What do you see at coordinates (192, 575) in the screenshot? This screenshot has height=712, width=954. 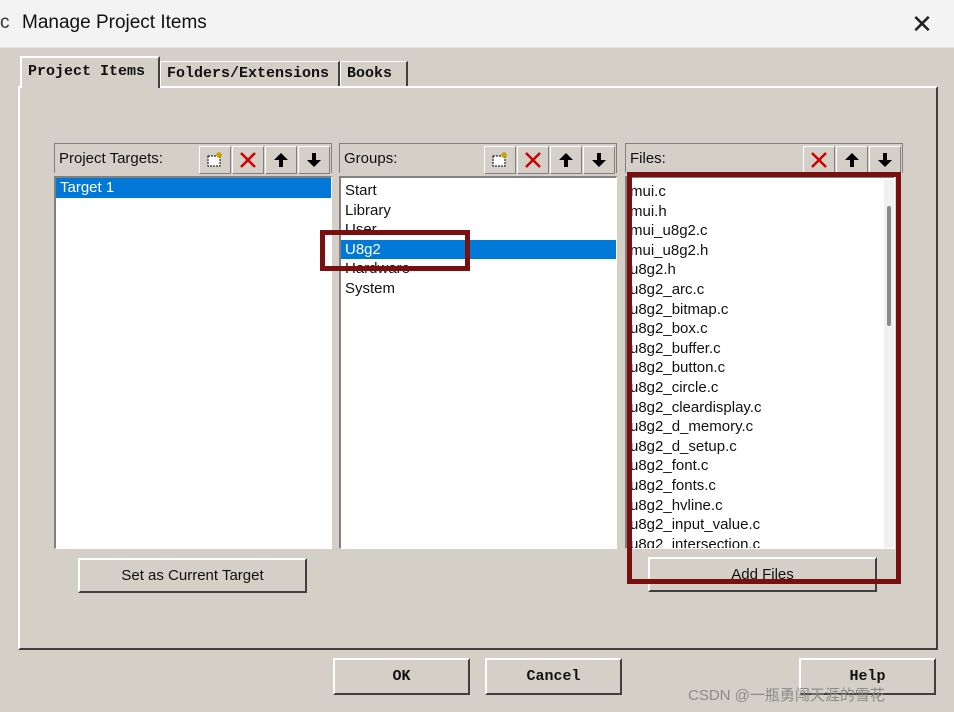 I see `set-current-target-button: Set as Current Target` at bounding box center [192, 575].